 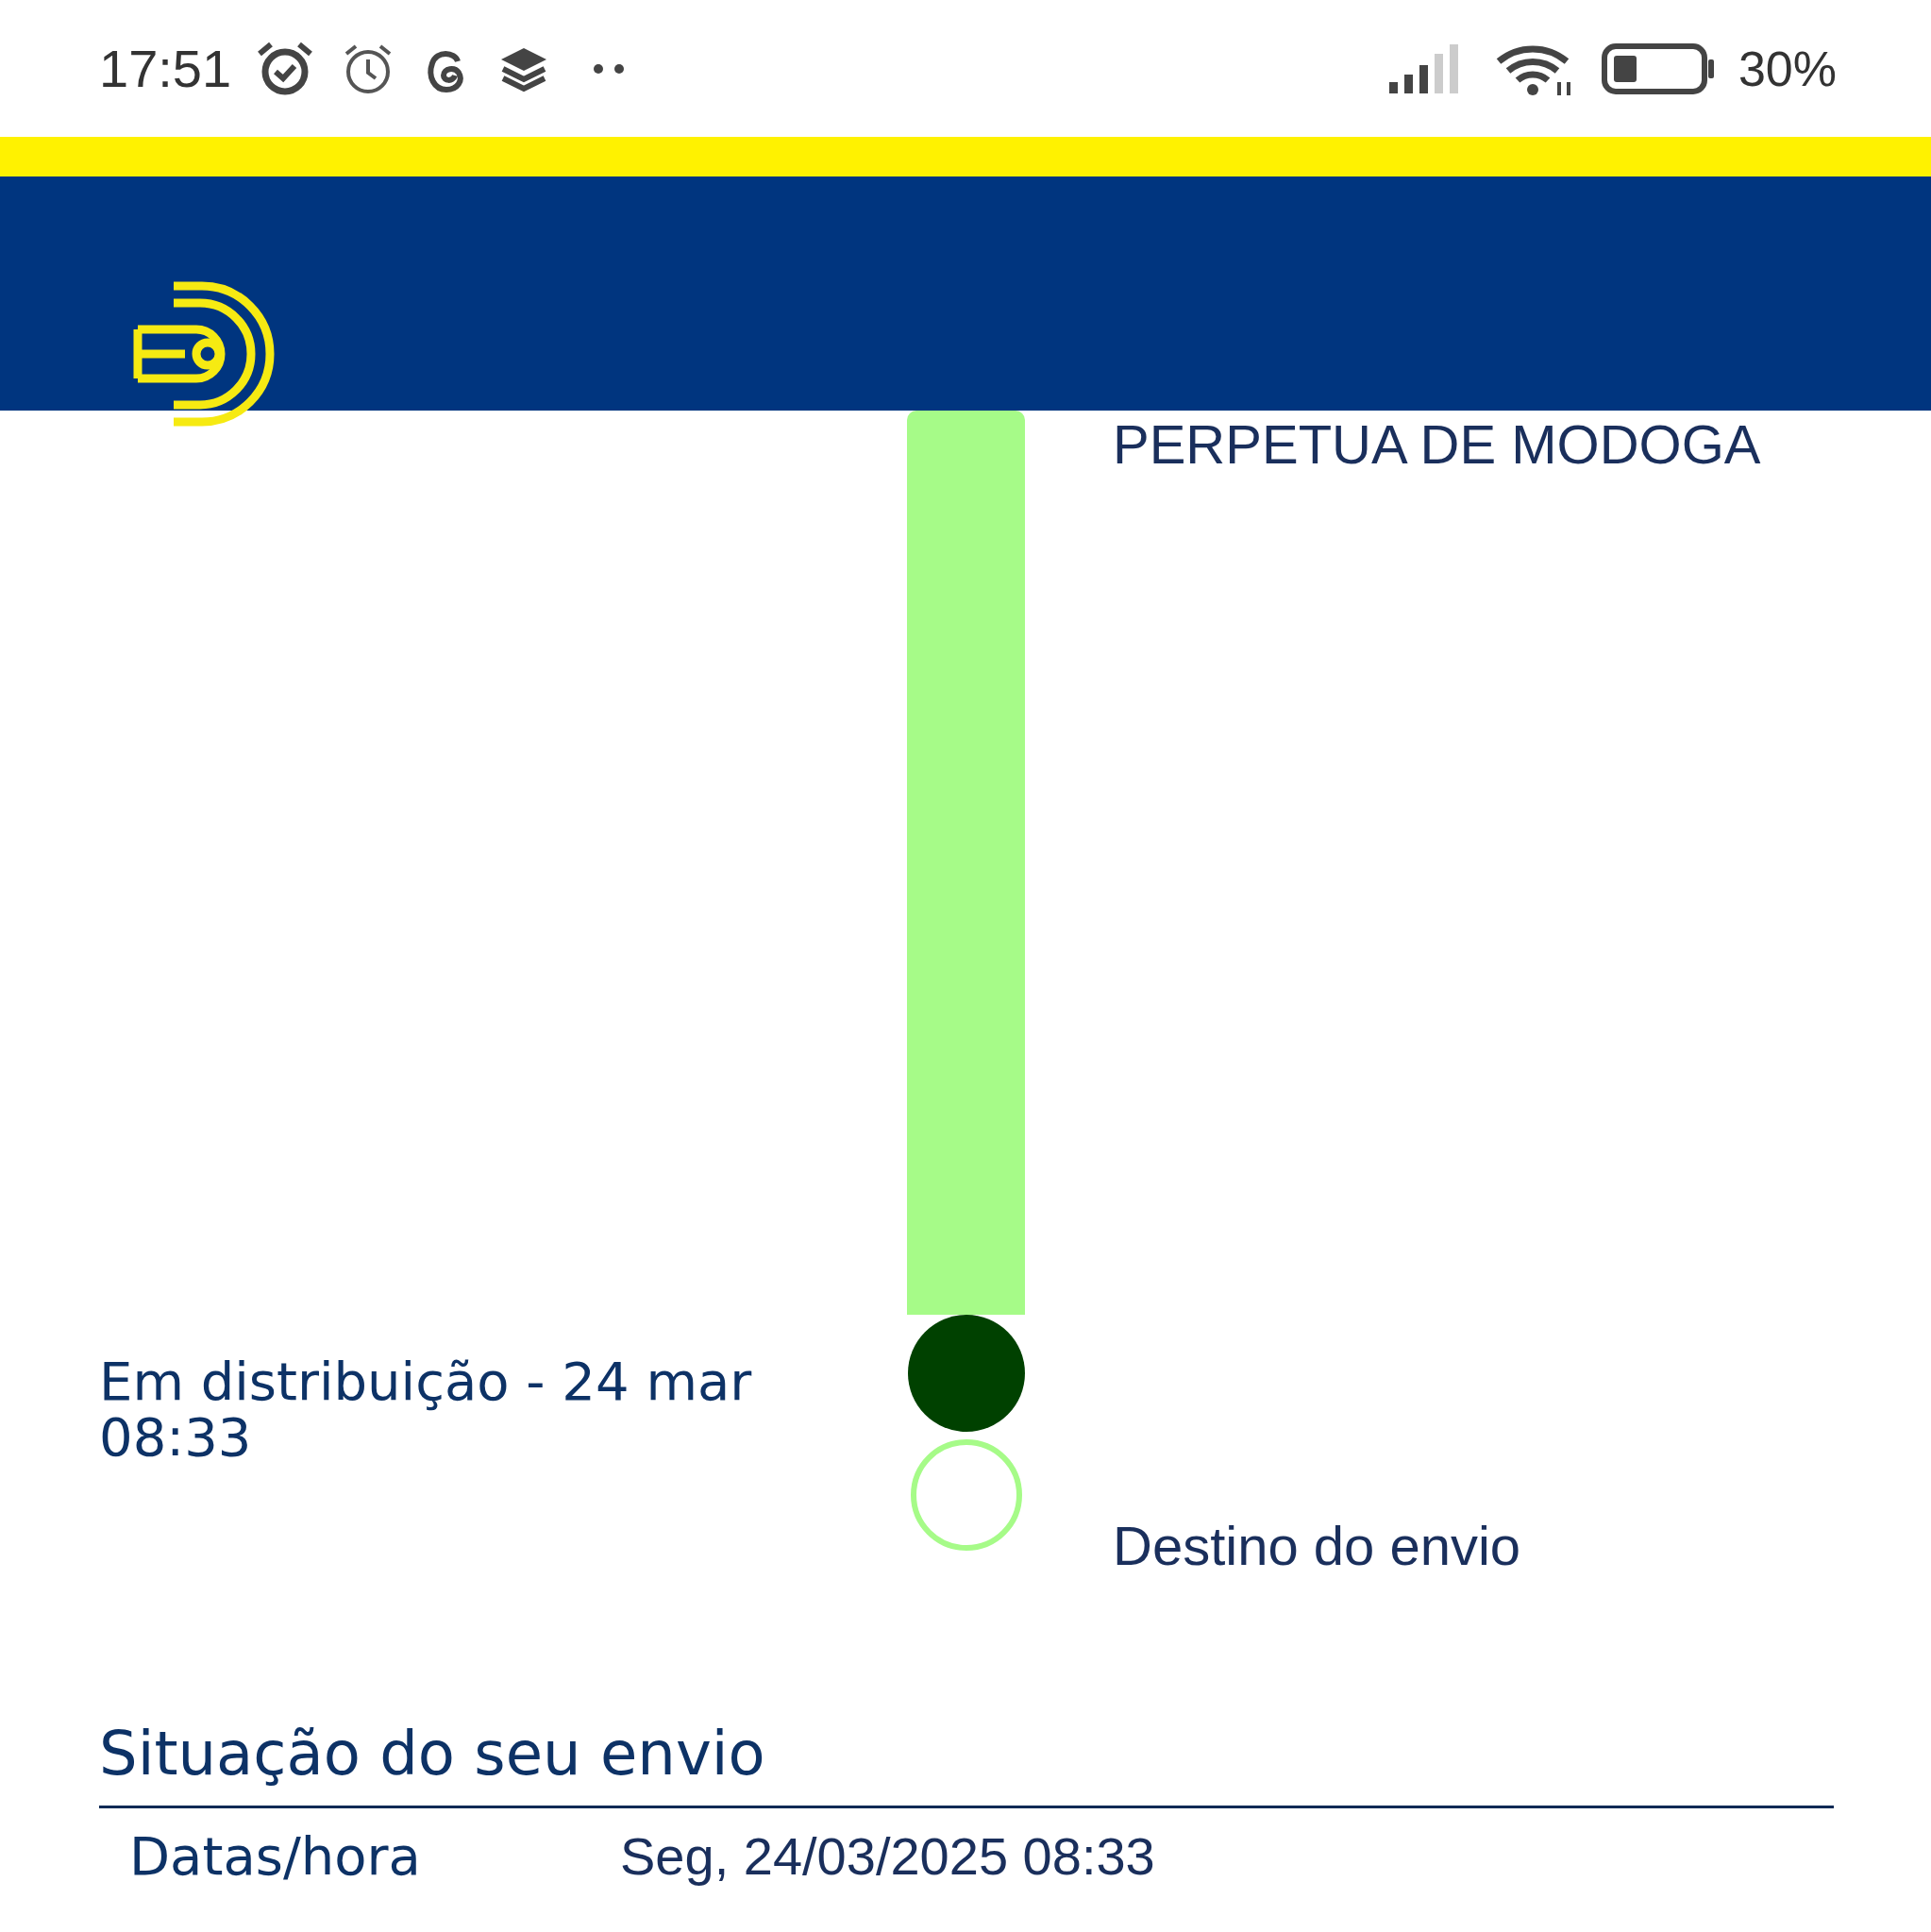 What do you see at coordinates (1437, 444) in the screenshot?
I see `origin-text: PERPETUA DE MODOGA` at bounding box center [1437, 444].